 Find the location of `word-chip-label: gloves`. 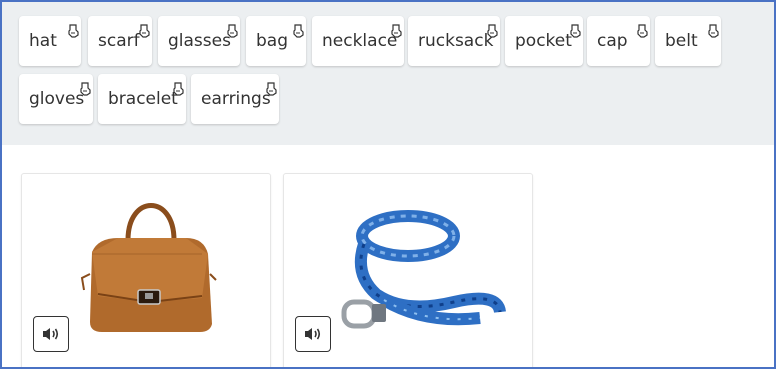

word-chip-label: gloves is located at coordinates (57, 99).